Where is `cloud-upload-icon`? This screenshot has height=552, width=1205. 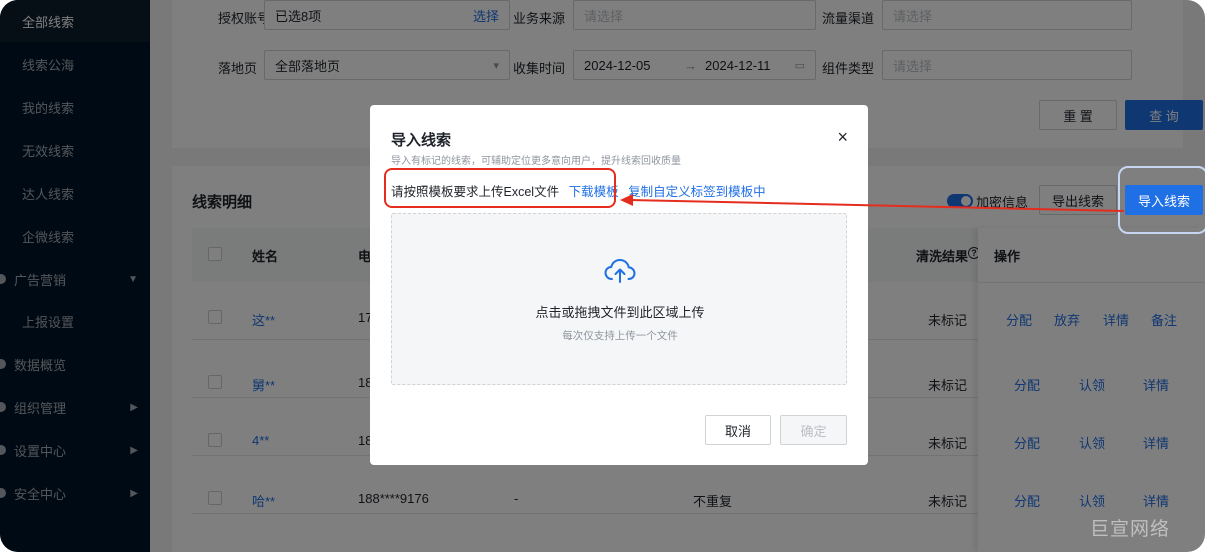
cloud-upload-icon is located at coordinates (620, 270).